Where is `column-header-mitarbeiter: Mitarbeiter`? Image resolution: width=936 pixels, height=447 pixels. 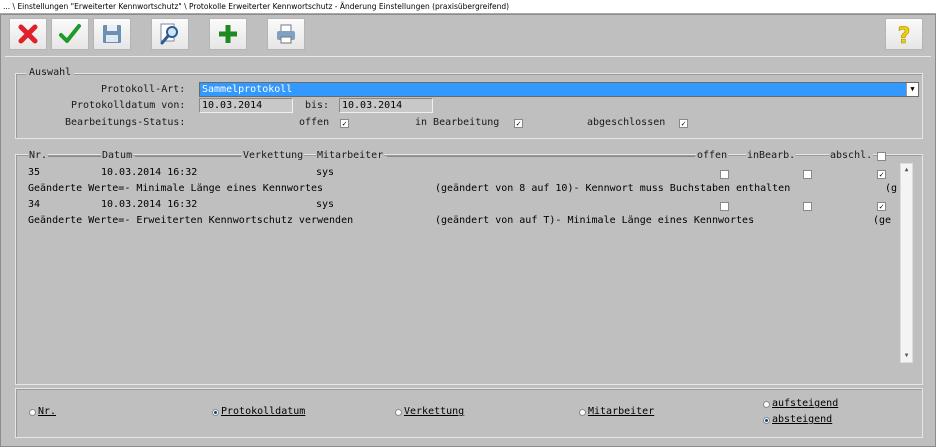 column-header-mitarbeiter: Mitarbeiter is located at coordinates (350, 155).